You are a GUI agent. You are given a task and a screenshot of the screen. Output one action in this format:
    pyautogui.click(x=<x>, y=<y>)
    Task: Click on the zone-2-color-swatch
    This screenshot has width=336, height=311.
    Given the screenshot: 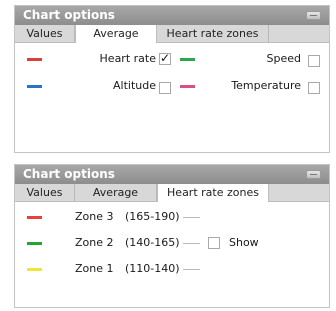 What is the action you would take?
    pyautogui.click(x=34, y=243)
    